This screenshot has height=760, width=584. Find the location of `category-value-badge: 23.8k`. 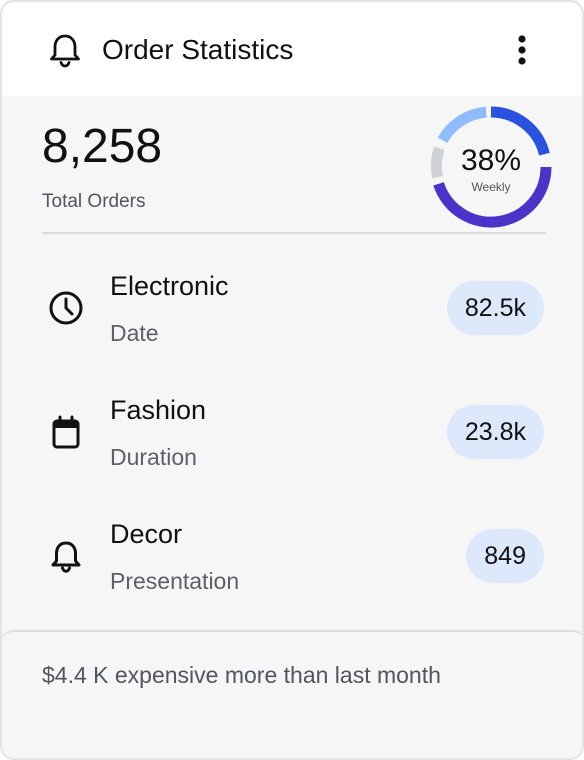

category-value-badge: 23.8k is located at coordinates (495, 432).